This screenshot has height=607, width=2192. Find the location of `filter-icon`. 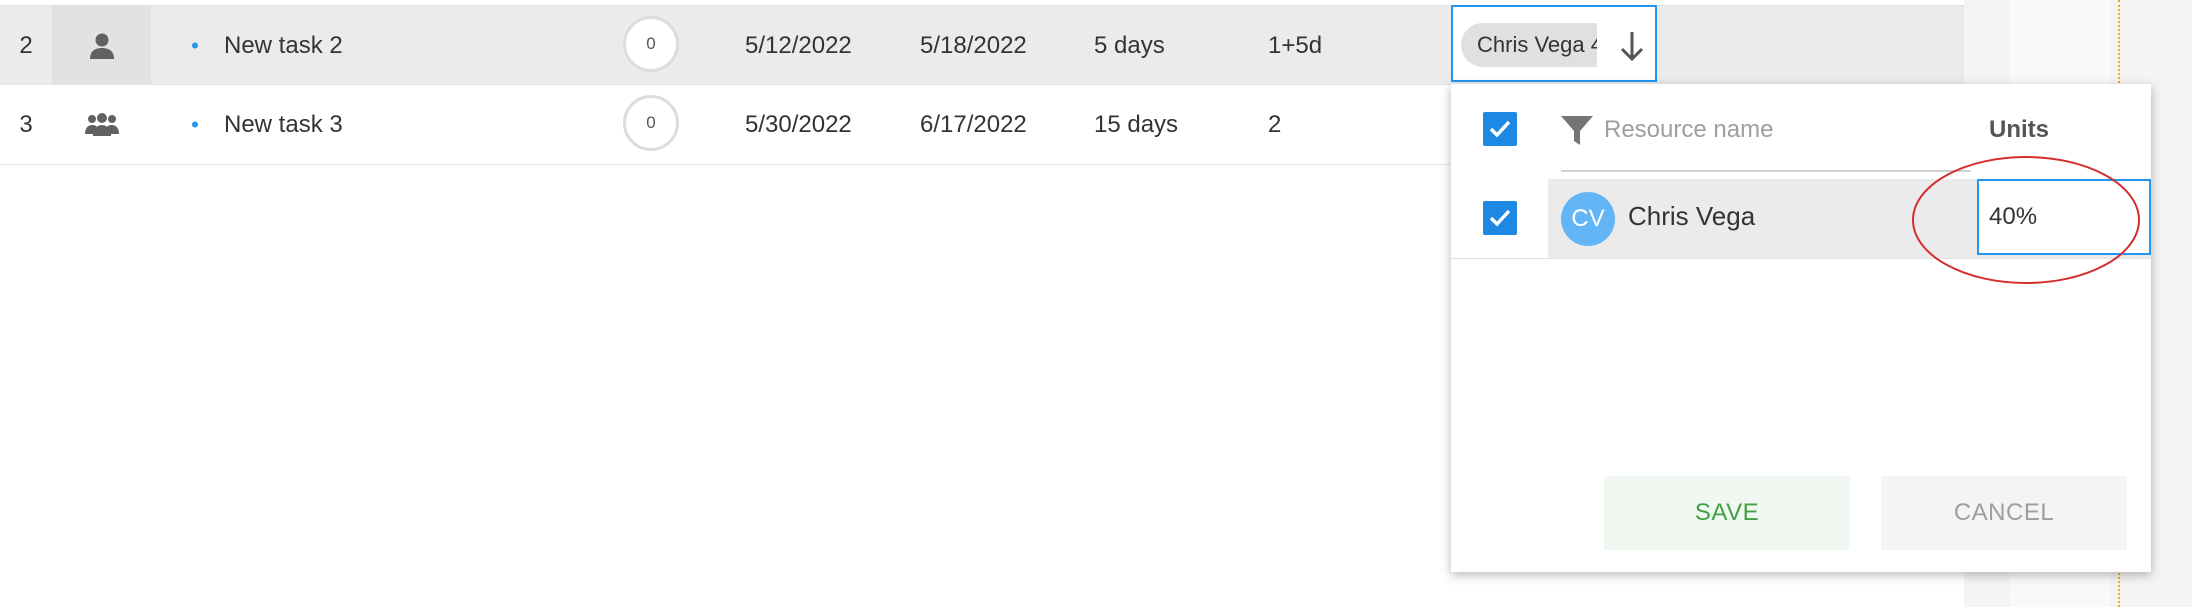

filter-icon is located at coordinates (1577, 131).